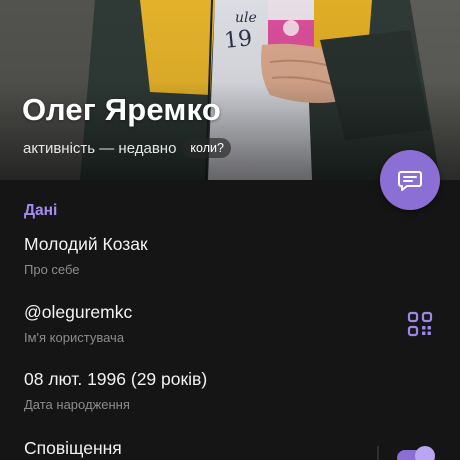  What do you see at coordinates (420, 324) in the screenshot?
I see `qr-code-icon` at bounding box center [420, 324].